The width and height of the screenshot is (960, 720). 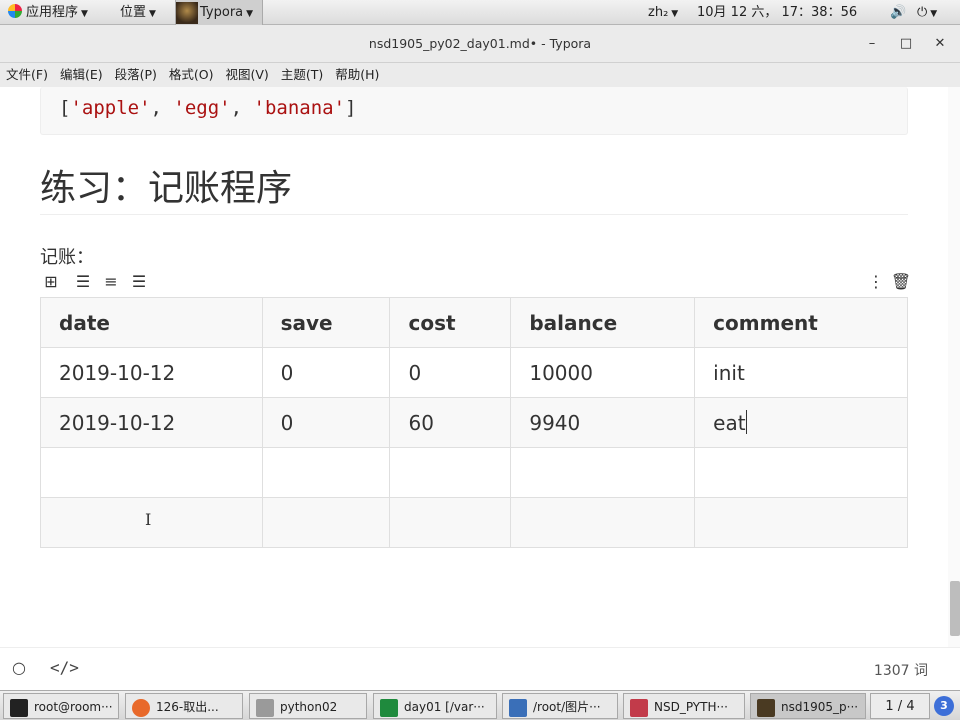 I want to click on menu-paragraph: 段落(P), so click(x=136, y=75).